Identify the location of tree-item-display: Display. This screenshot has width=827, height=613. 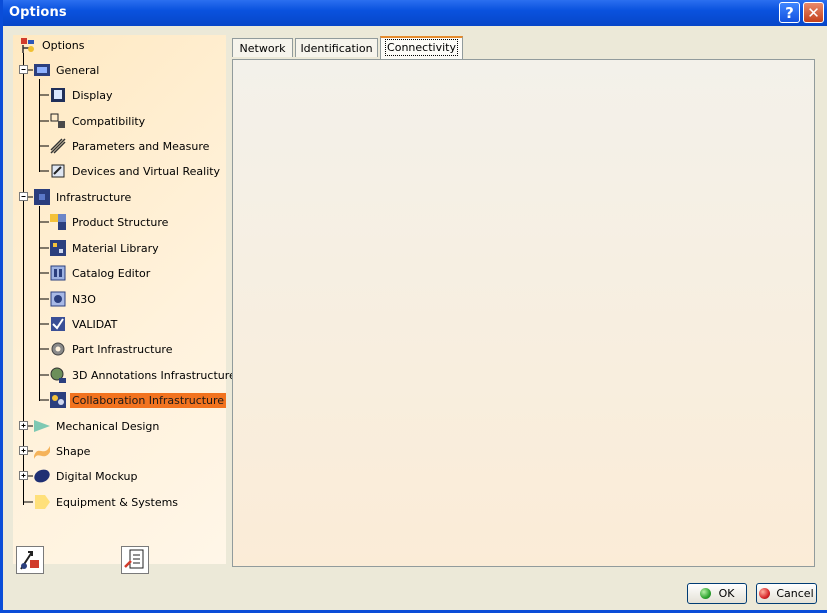
(82, 95).